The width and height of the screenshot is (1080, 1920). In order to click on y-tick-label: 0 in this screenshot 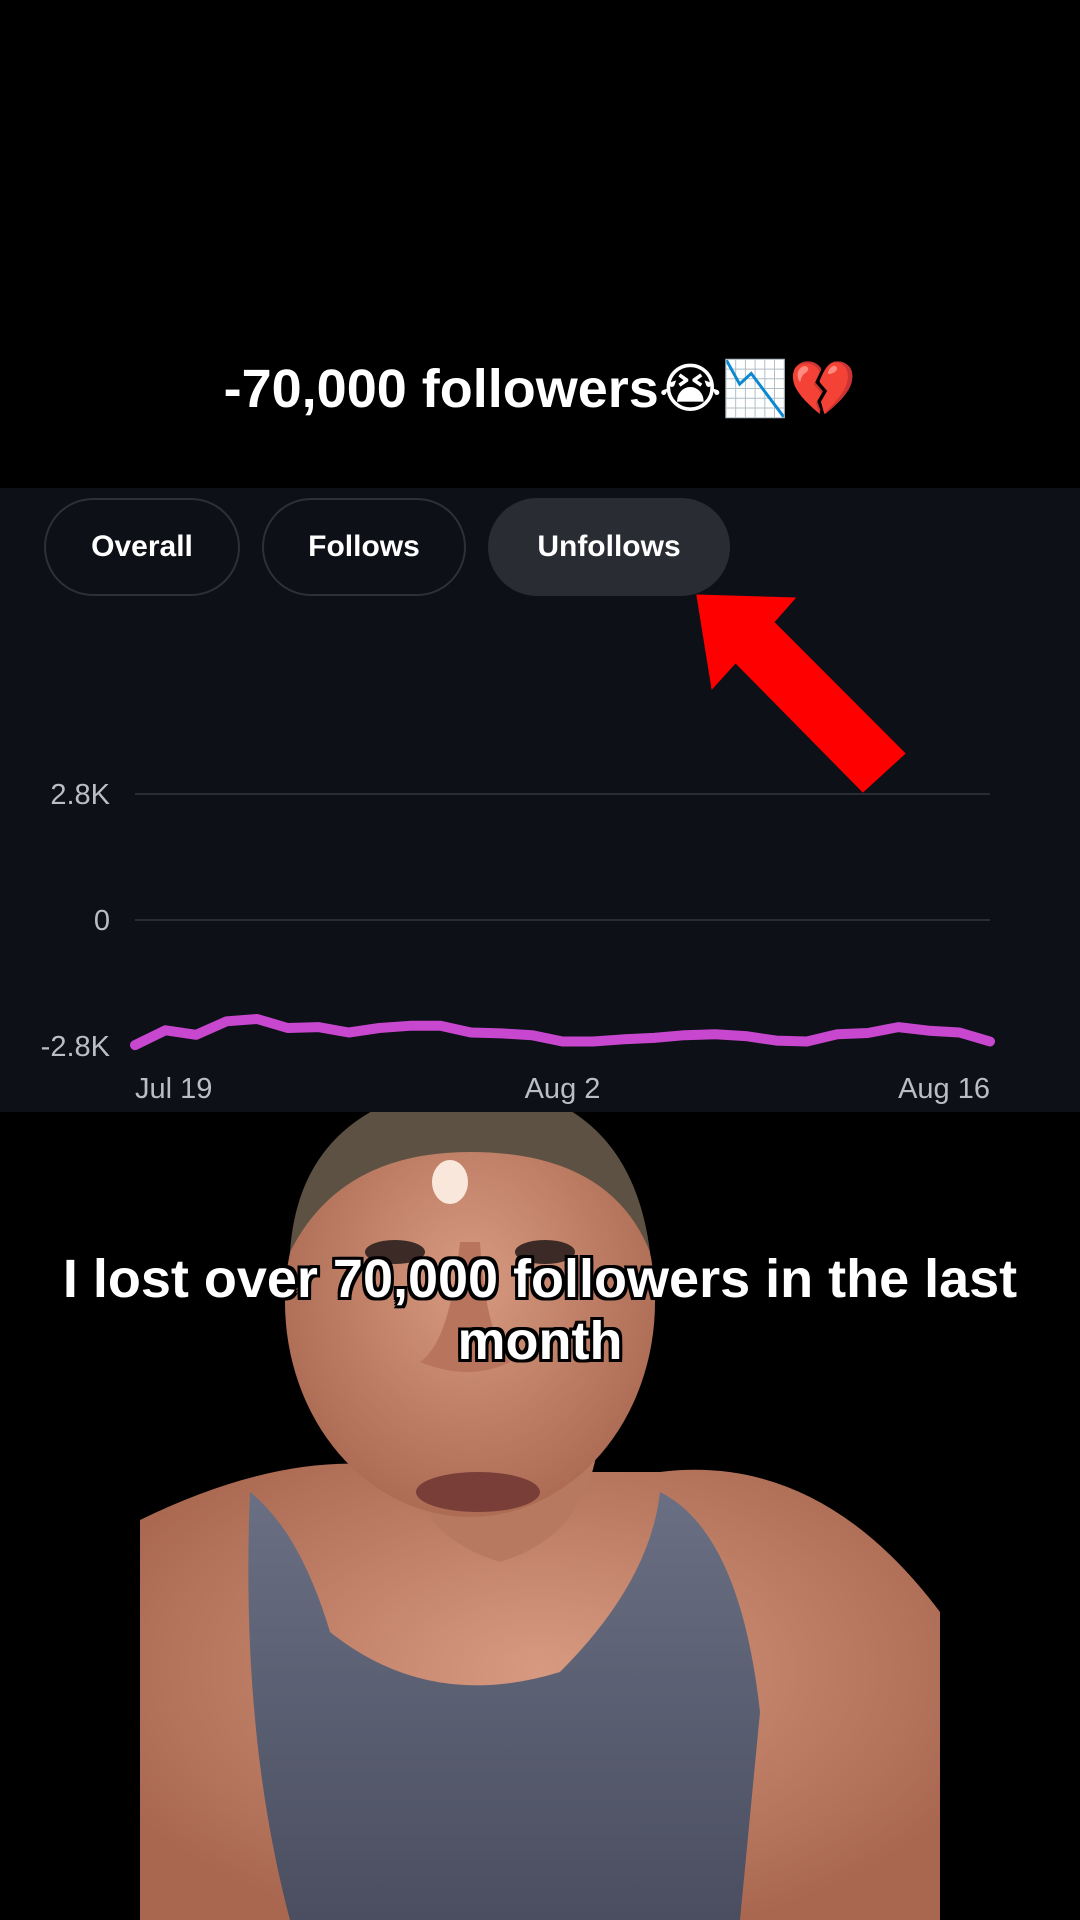, I will do `click(102, 921)`.